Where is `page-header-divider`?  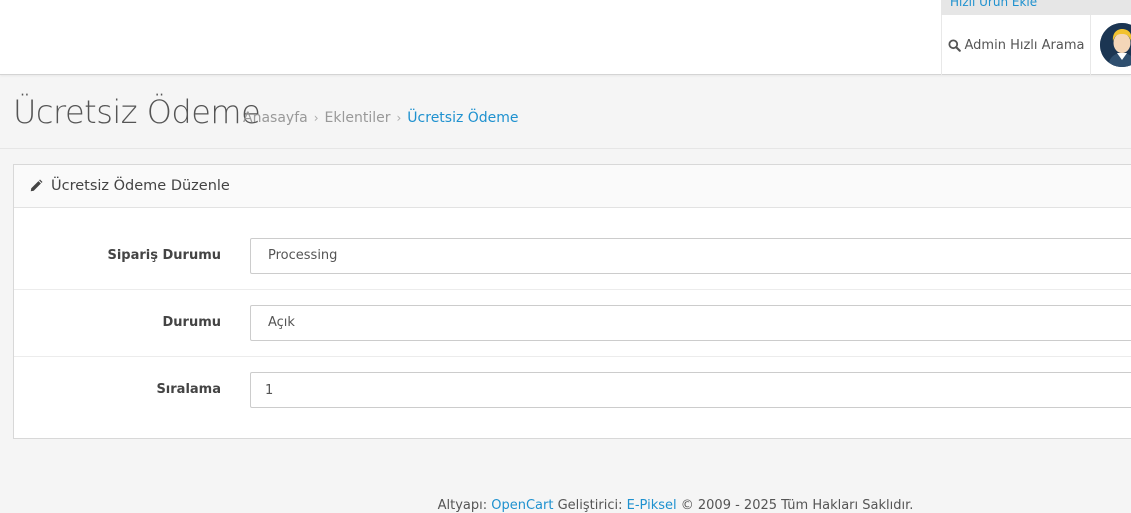 page-header-divider is located at coordinates (565, 148).